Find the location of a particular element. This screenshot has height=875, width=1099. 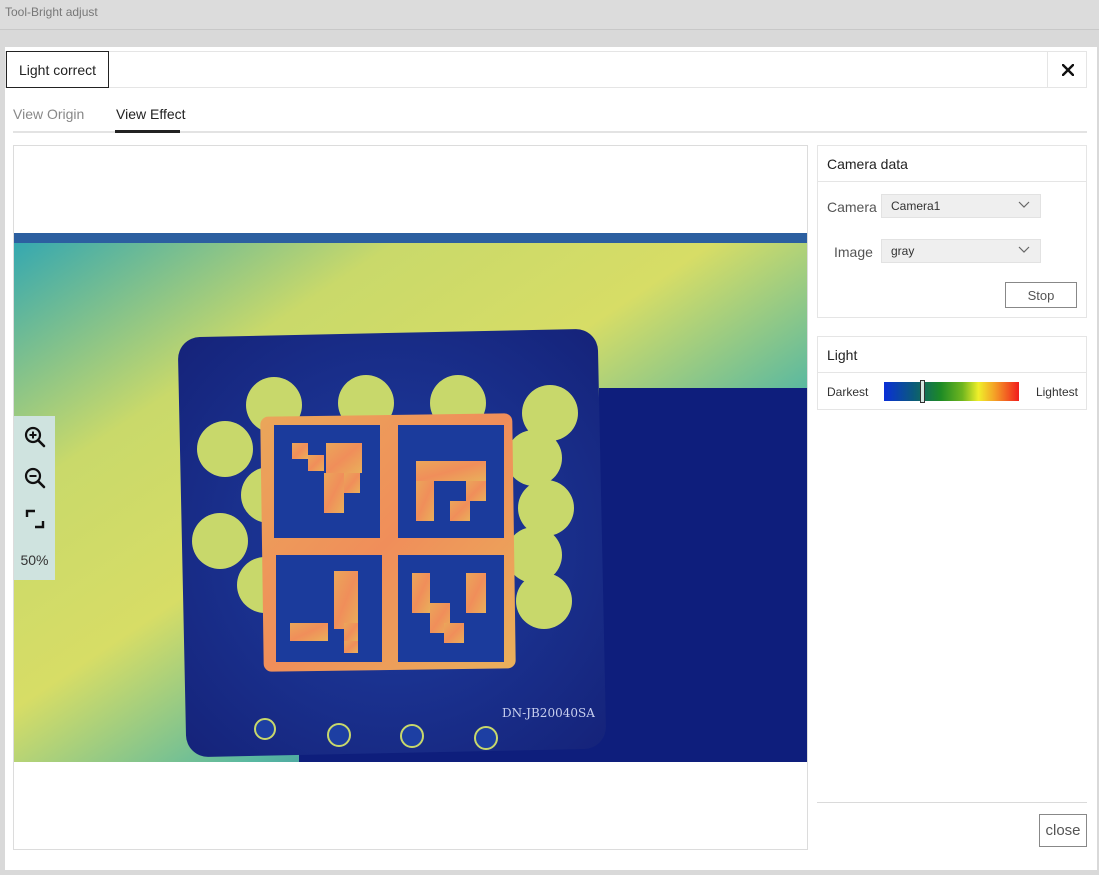

zoom-in-icon is located at coordinates (34, 436).